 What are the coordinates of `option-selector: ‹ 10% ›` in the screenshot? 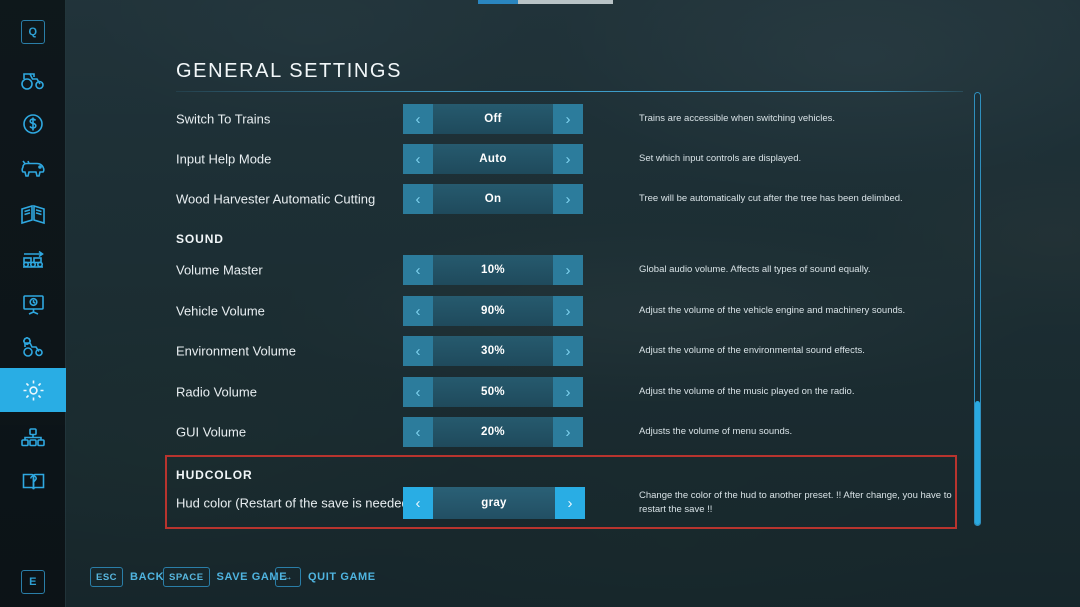 It's located at (493, 270).